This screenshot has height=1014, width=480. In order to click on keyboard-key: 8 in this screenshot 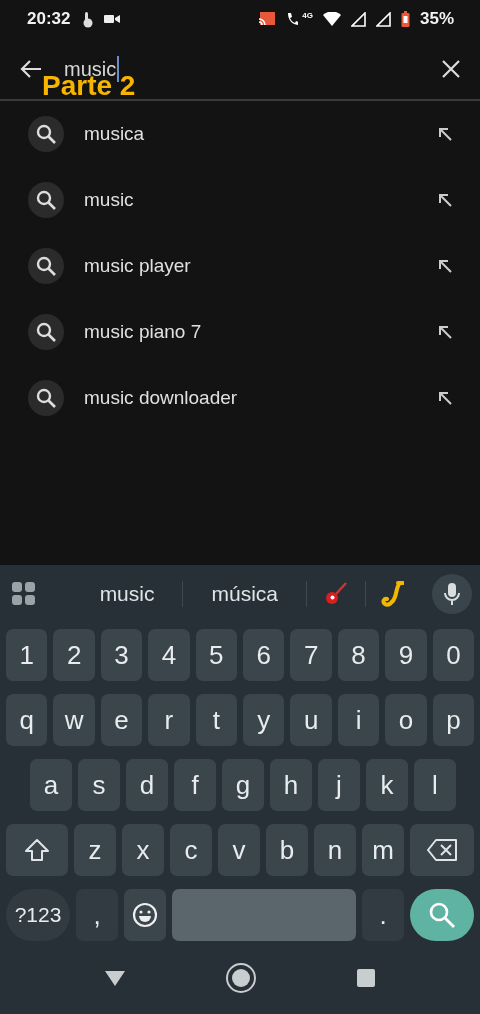, I will do `click(358, 655)`.